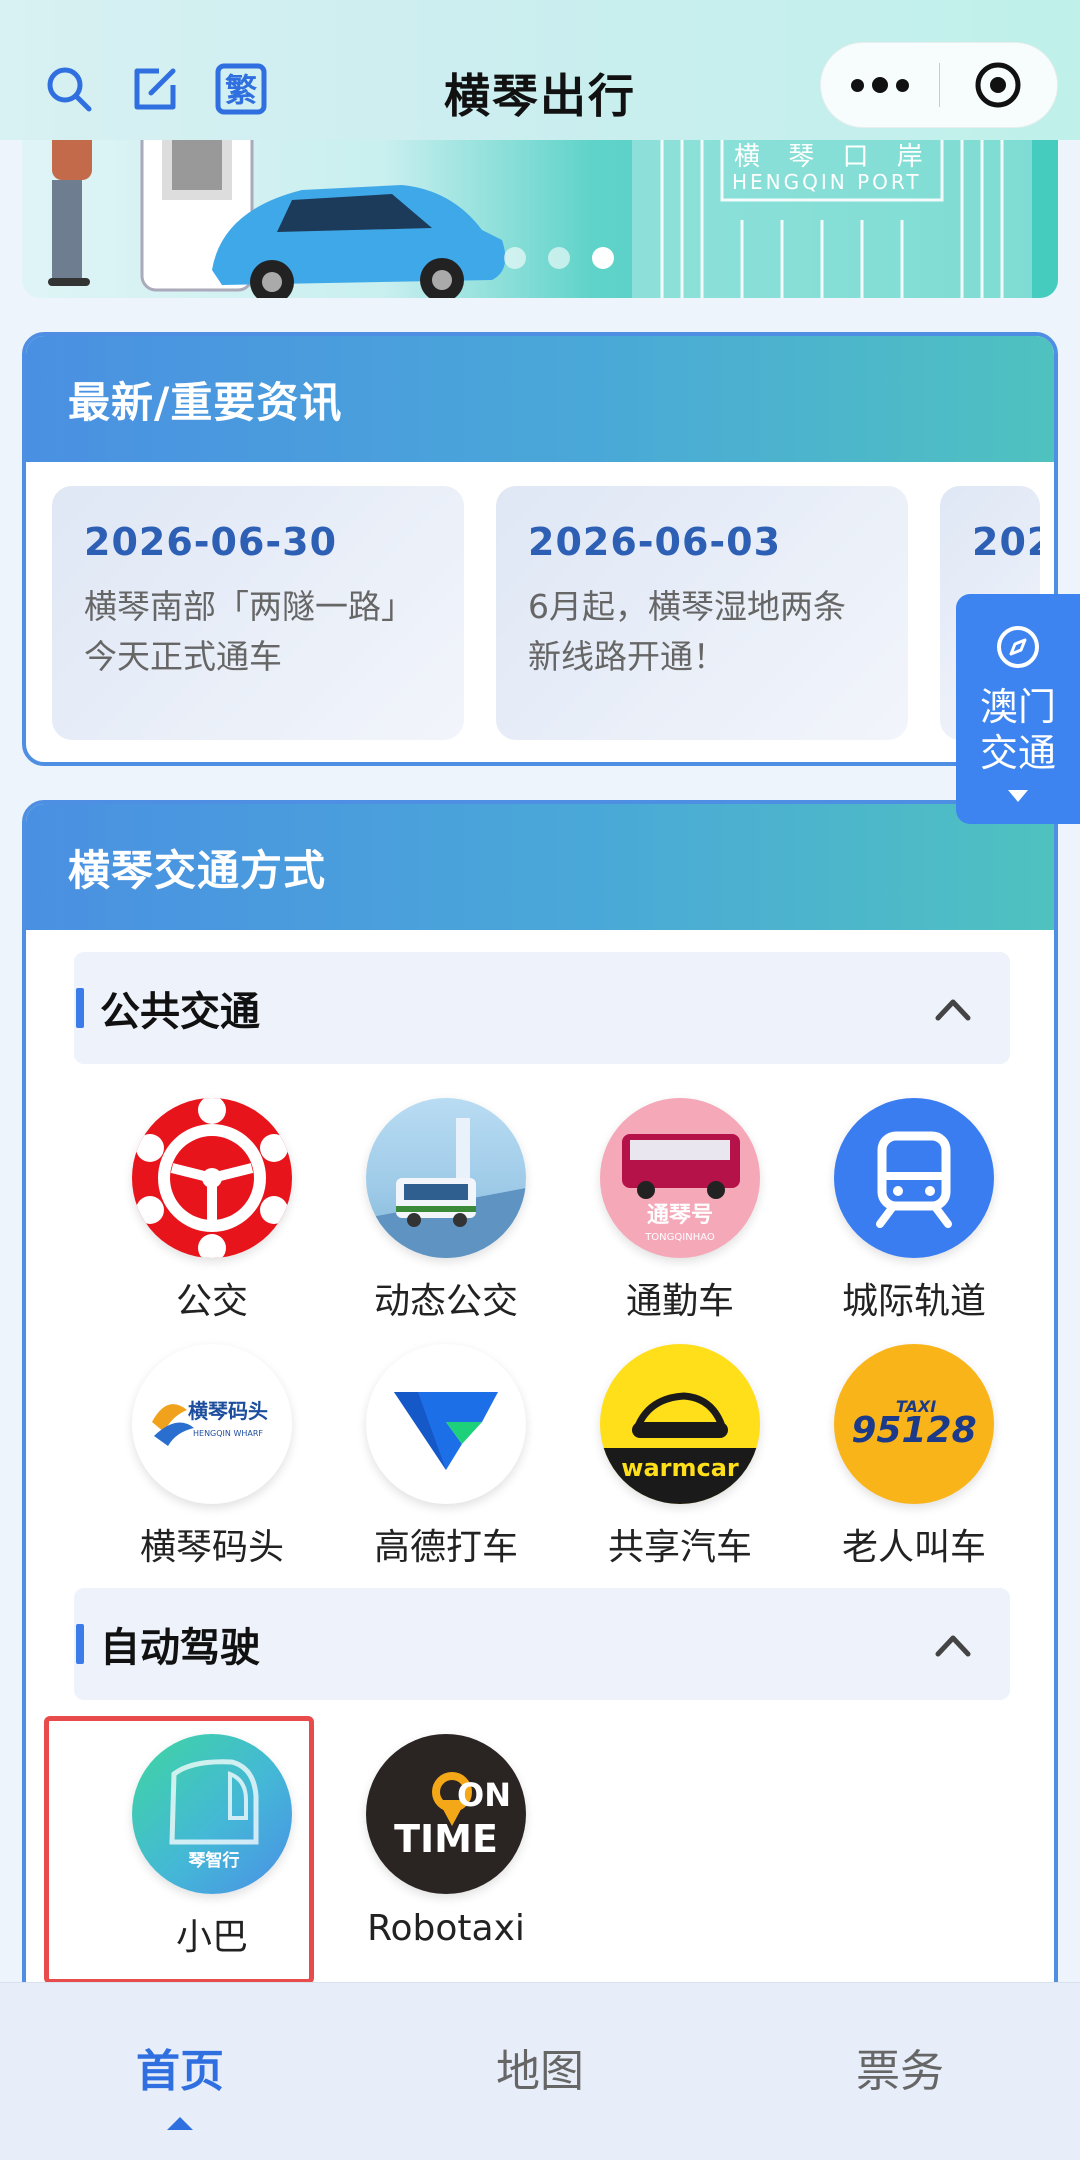  I want to click on close-miniprogram-icon, so click(999, 85).